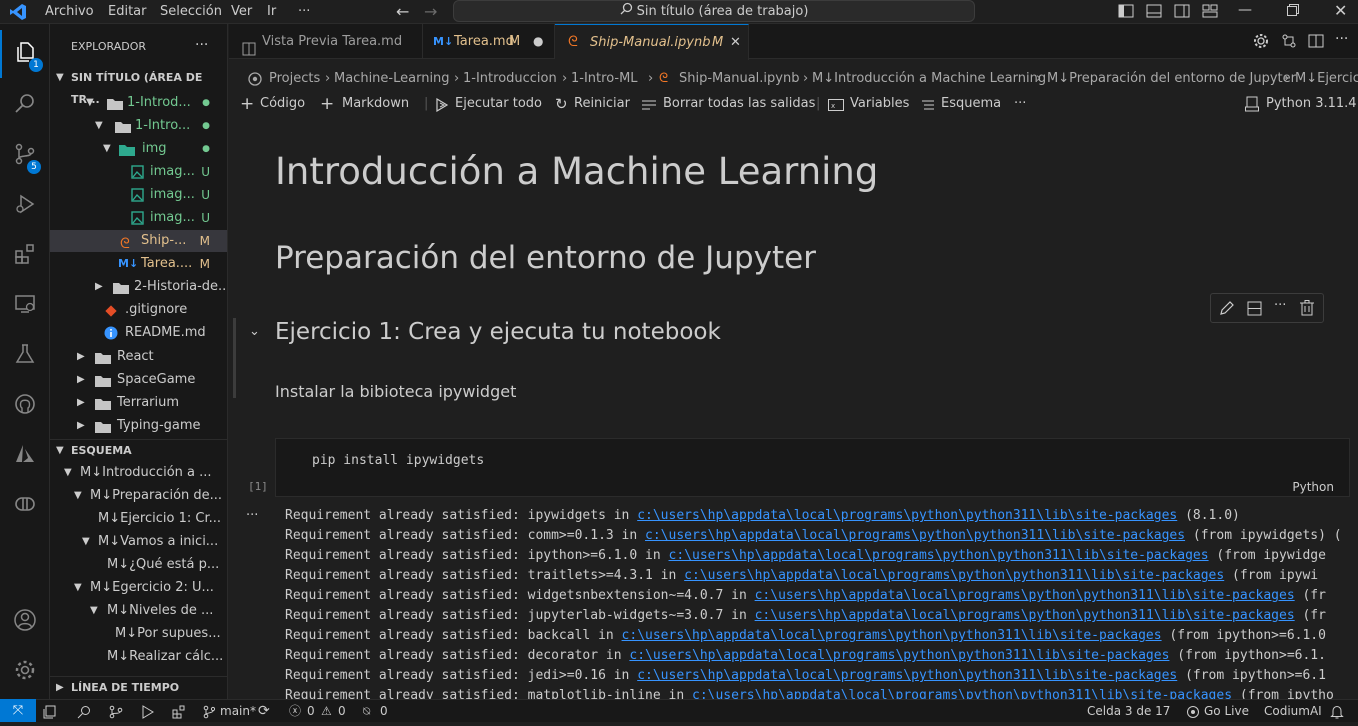 This screenshot has width=1358, height=726. What do you see at coordinates (25, 406) in the screenshot?
I see `github-activity` at bounding box center [25, 406].